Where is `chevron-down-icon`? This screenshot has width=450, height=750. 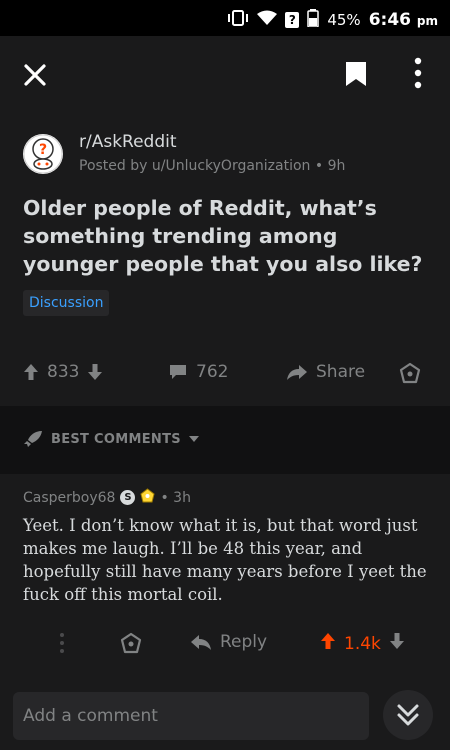 chevron-down-icon is located at coordinates (193, 439).